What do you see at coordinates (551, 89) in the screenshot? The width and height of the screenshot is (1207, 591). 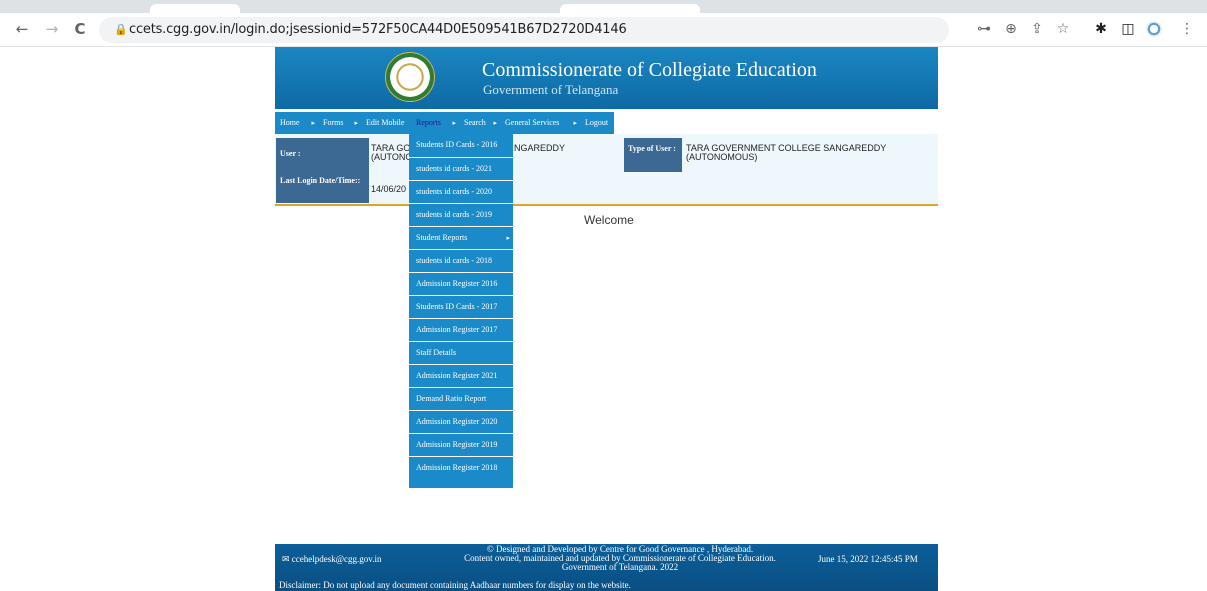 I see `site-subtitle: Government of Telangana` at bounding box center [551, 89].